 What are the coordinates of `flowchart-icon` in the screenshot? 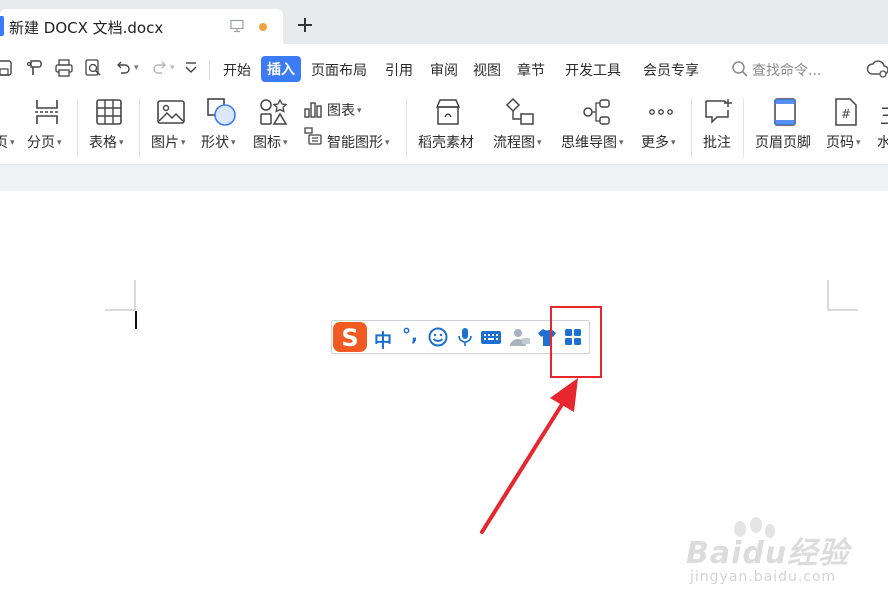 It's located at (519, 111).